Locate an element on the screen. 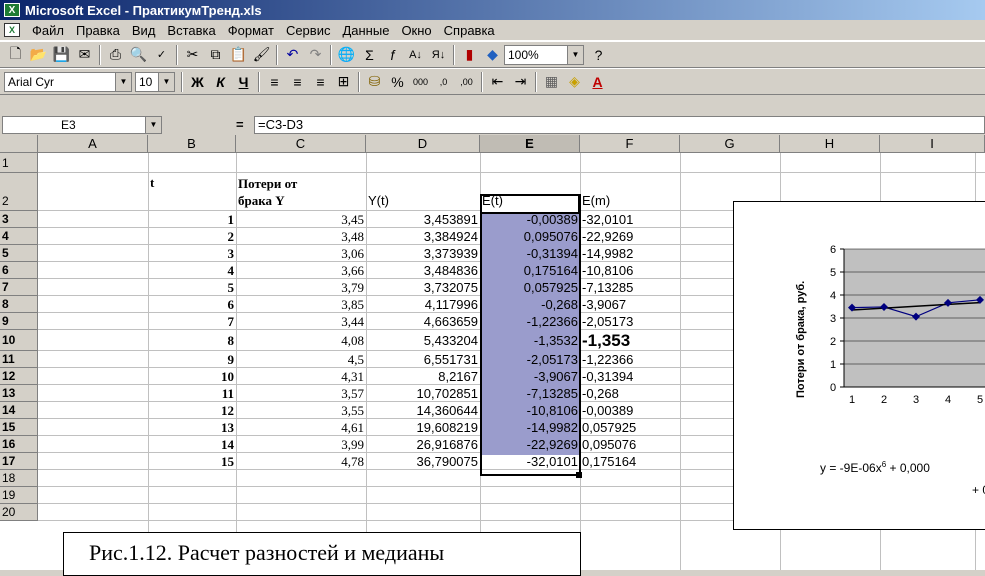 This screenshot has height=576, width=985. table-cell: 19,608219 is located at coordinates (423, 427).